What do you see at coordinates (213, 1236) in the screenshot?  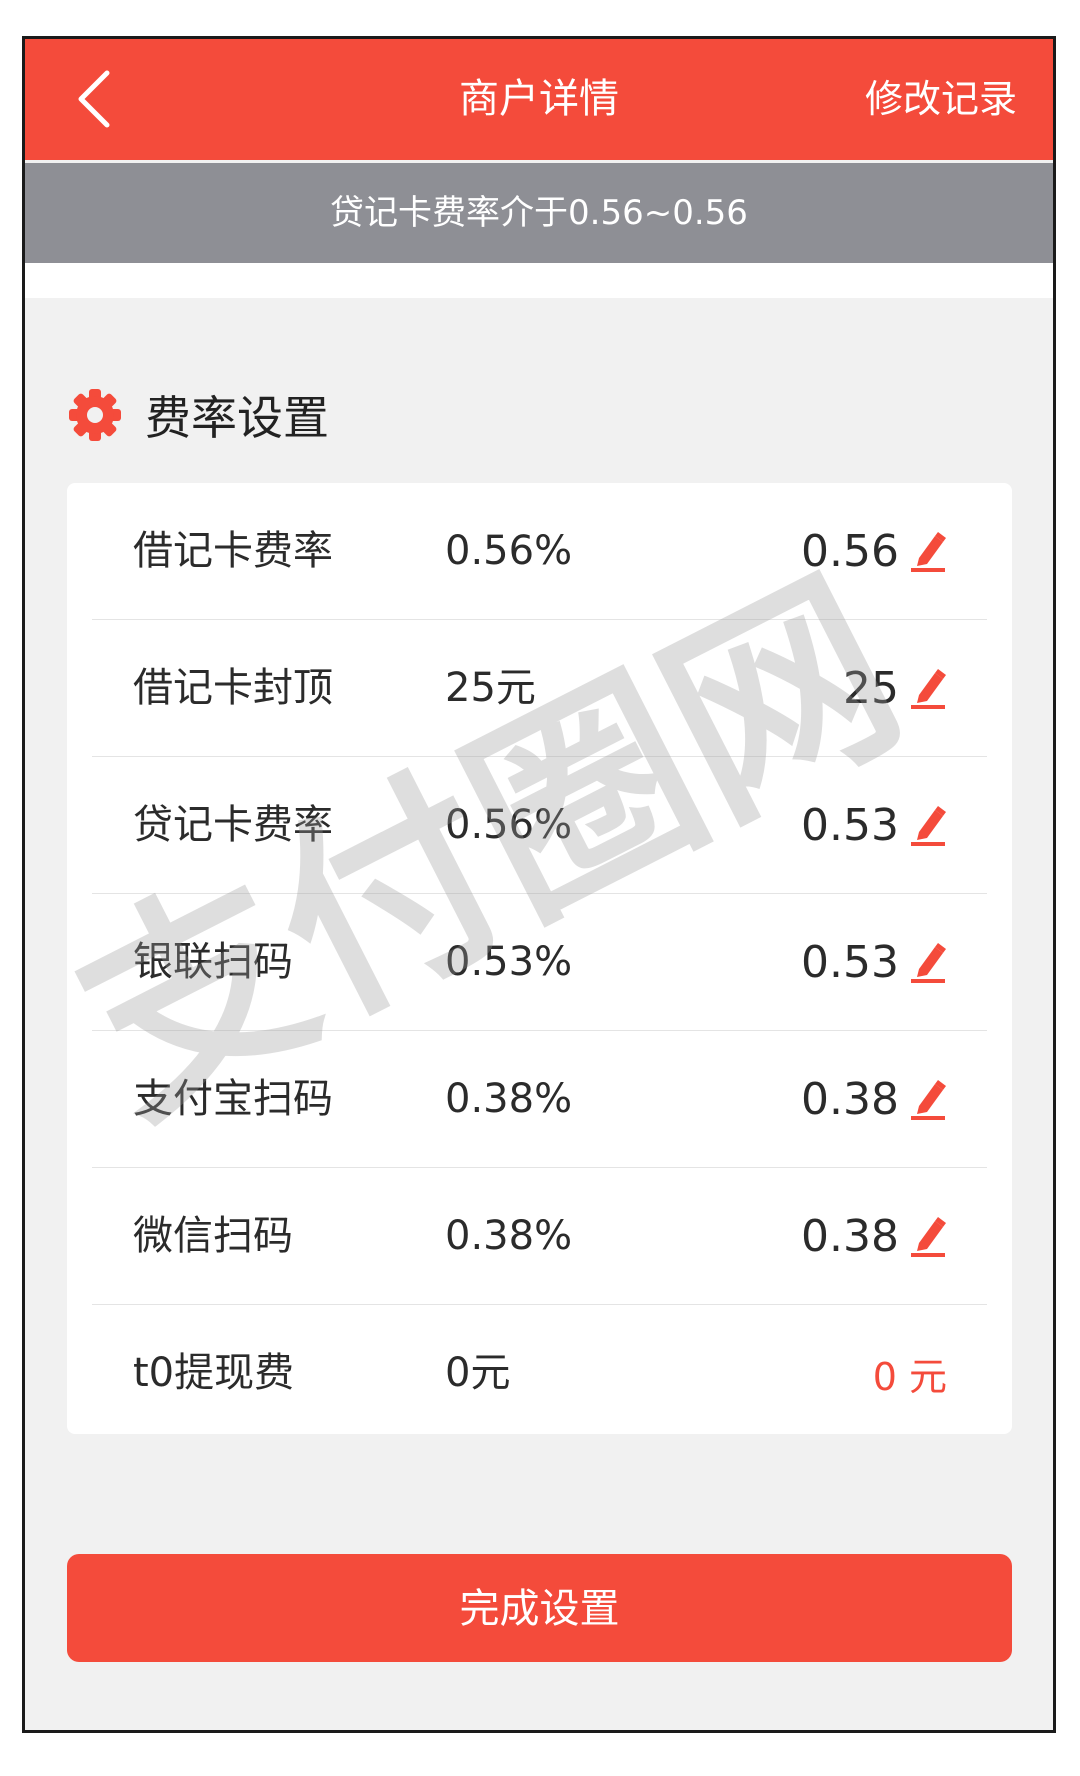 I see `row-label: 微信扫码` at bounding box center [213, 1236].